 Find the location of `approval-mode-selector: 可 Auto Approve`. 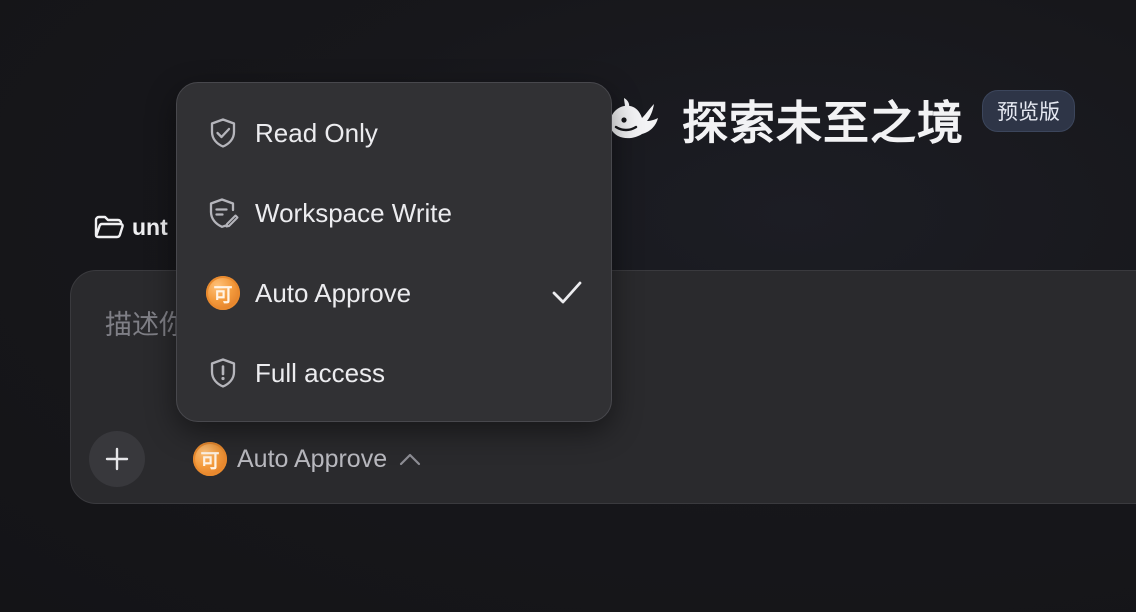

approval-mode-selector: 可 Auto Approve is located at coordinates (307, 459).